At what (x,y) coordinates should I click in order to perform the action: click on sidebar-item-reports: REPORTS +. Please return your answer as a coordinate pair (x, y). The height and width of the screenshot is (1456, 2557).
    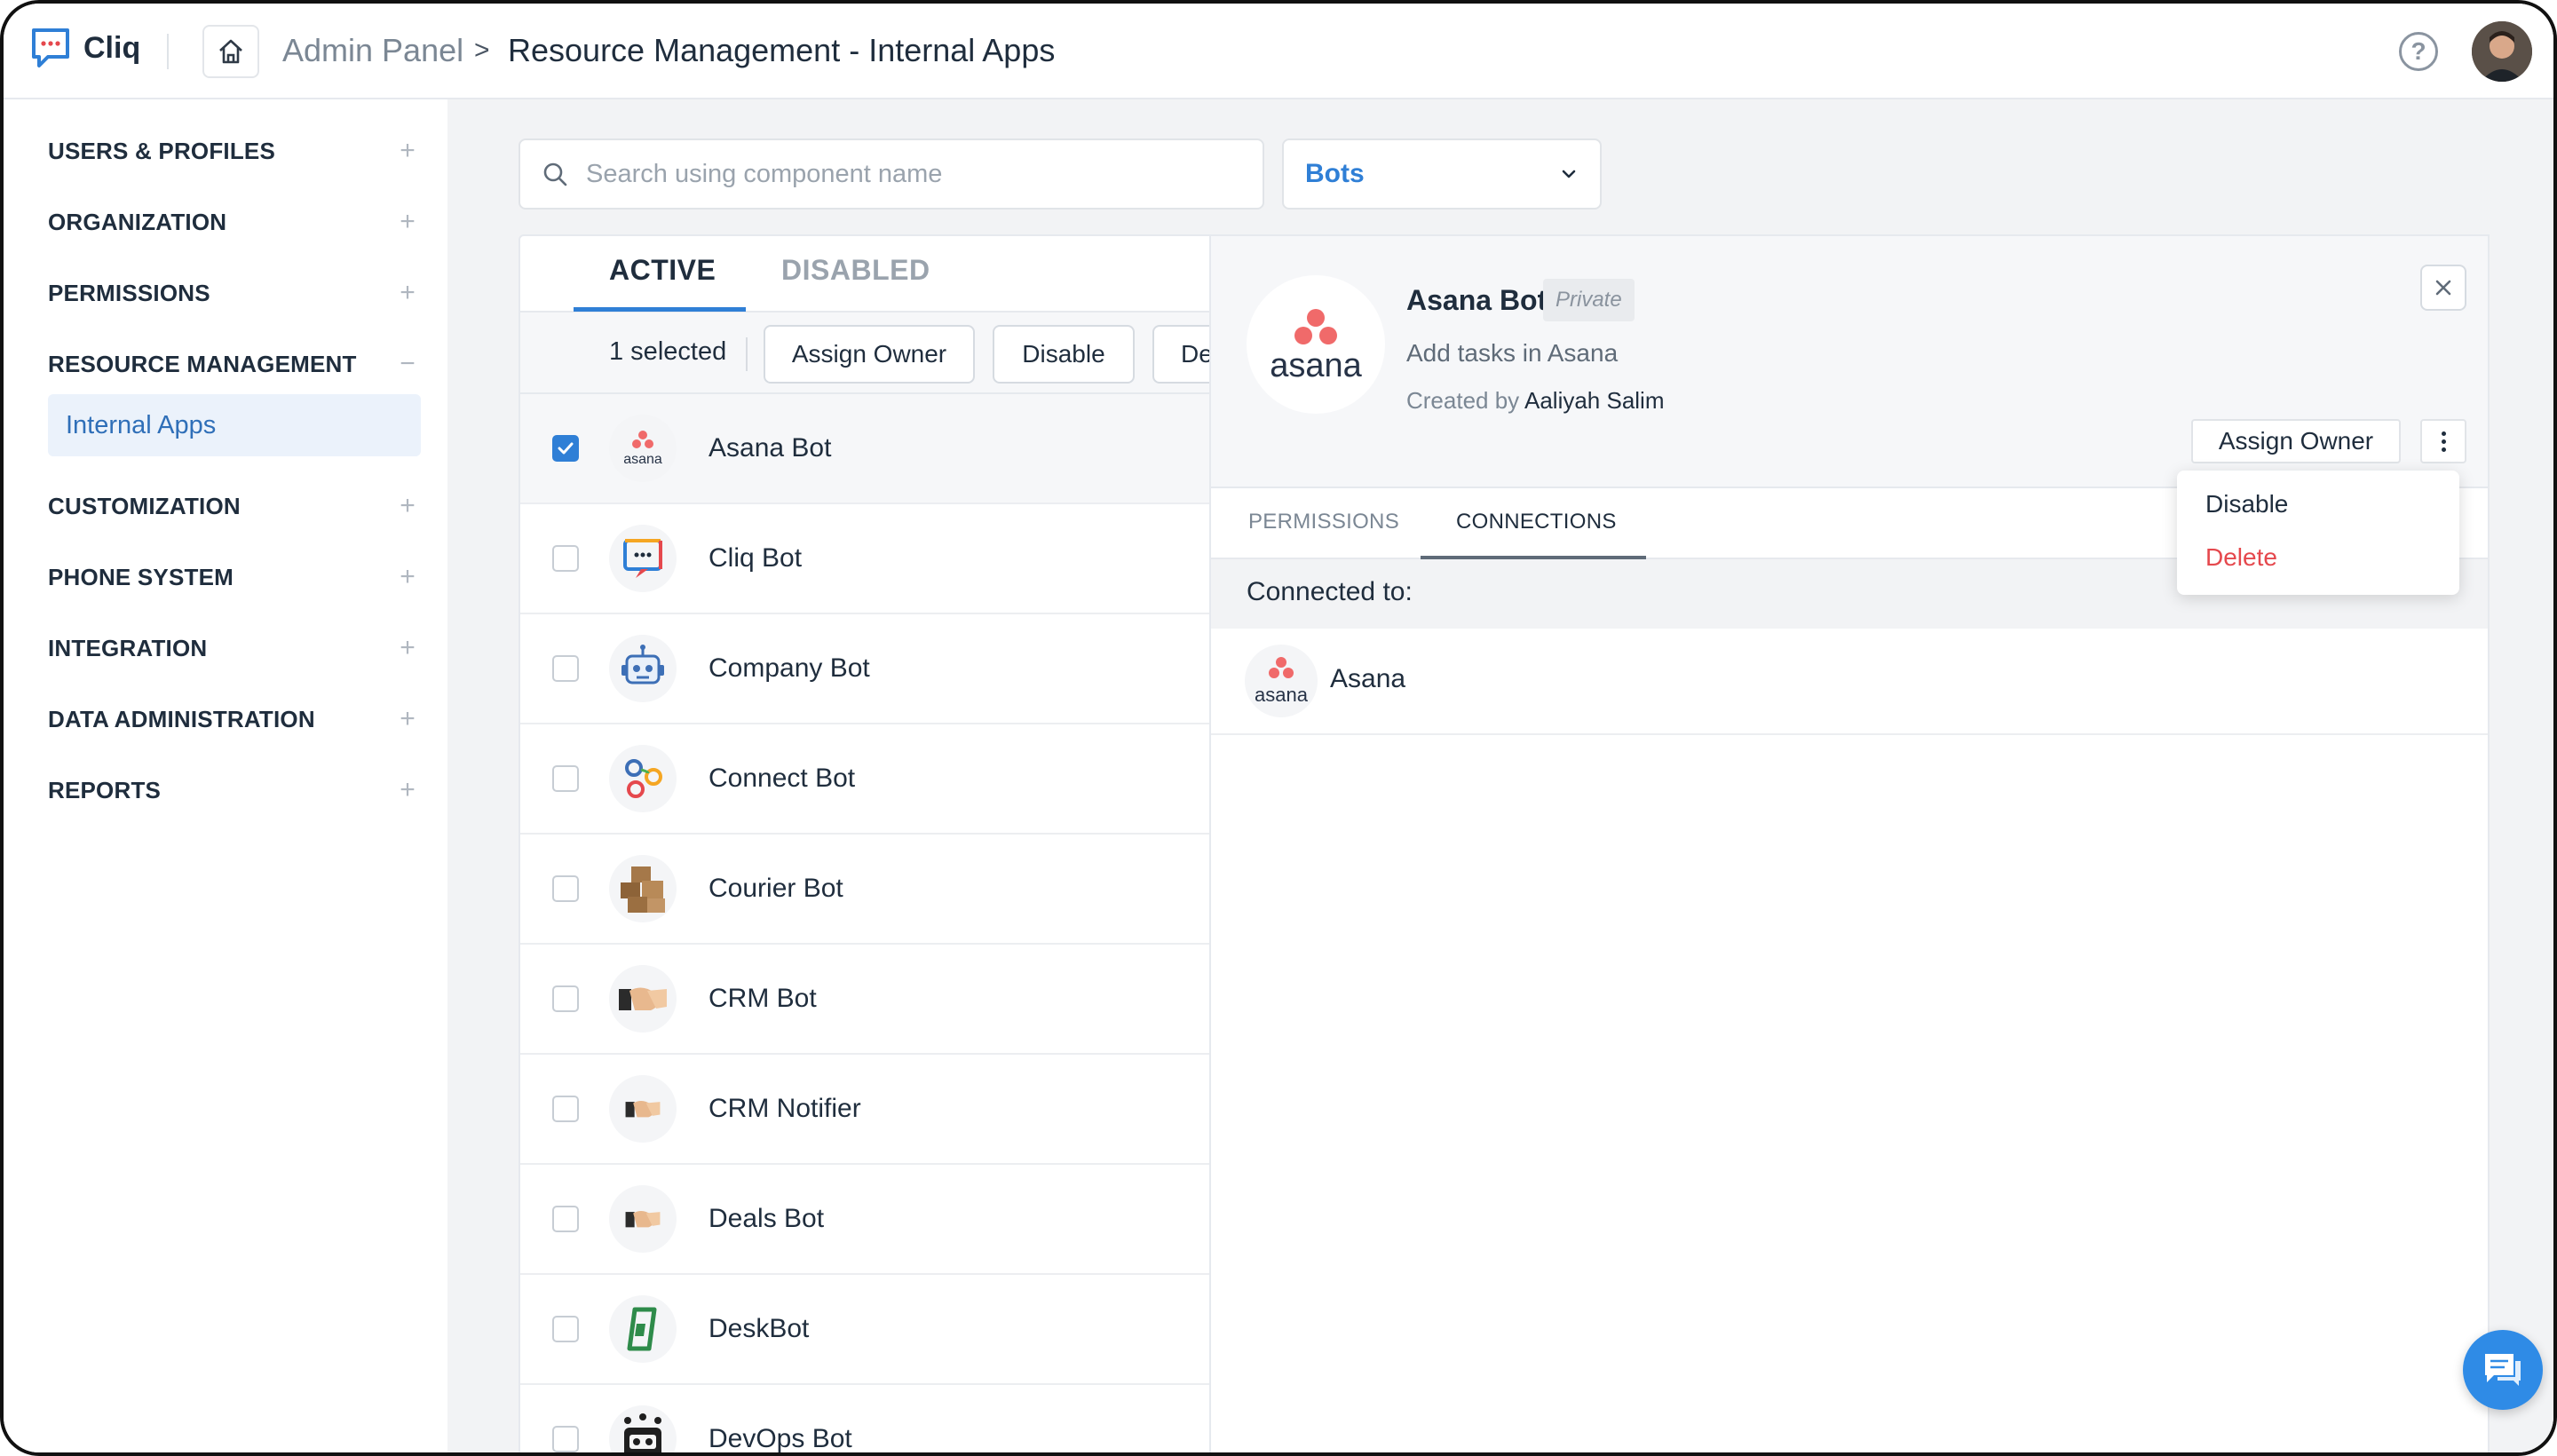
    Looking at the image, I should click on (234, 790).